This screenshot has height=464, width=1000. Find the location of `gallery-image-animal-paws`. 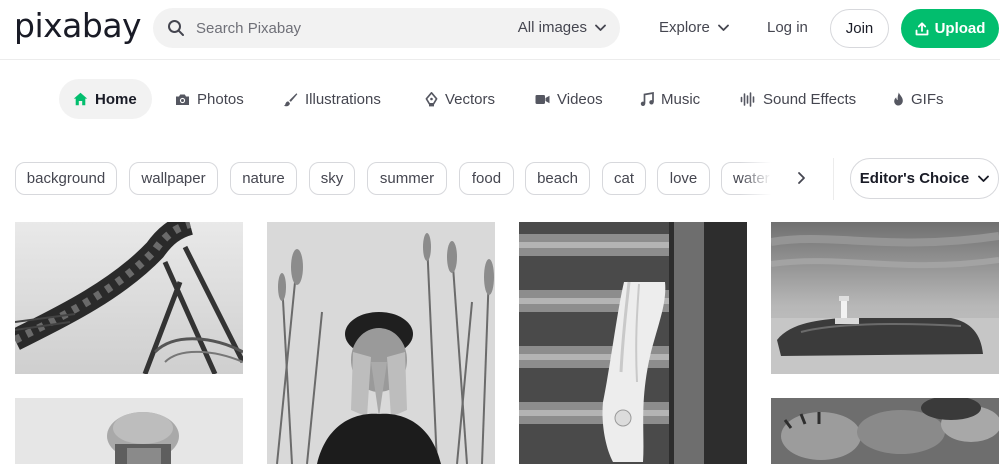

gallery-image-animal-paws is located at coordinates (885, 431).